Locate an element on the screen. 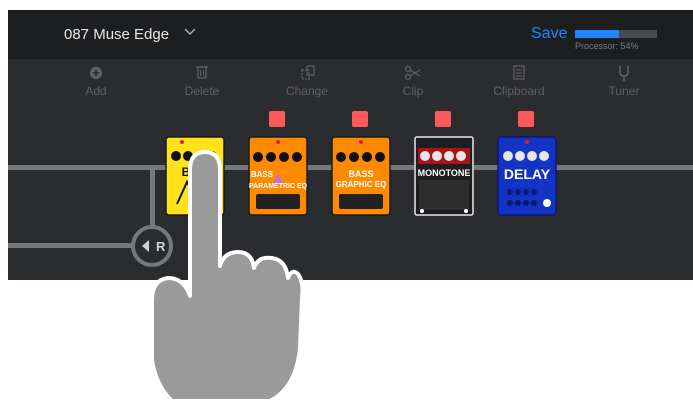 The width and height of the screenshot is (693, 401). clipboard-label: Clipboard is located at coordinates (519, 91).